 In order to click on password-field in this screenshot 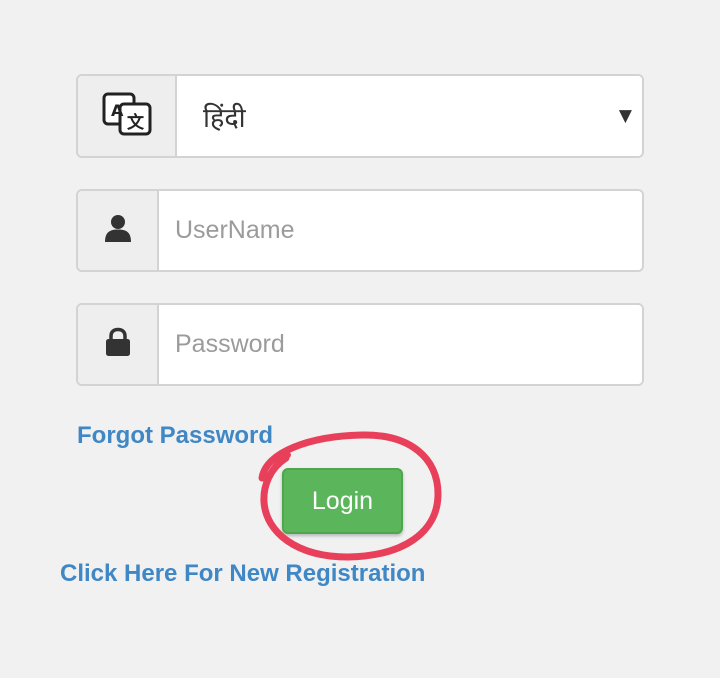, I will do `click(400, 344)`.